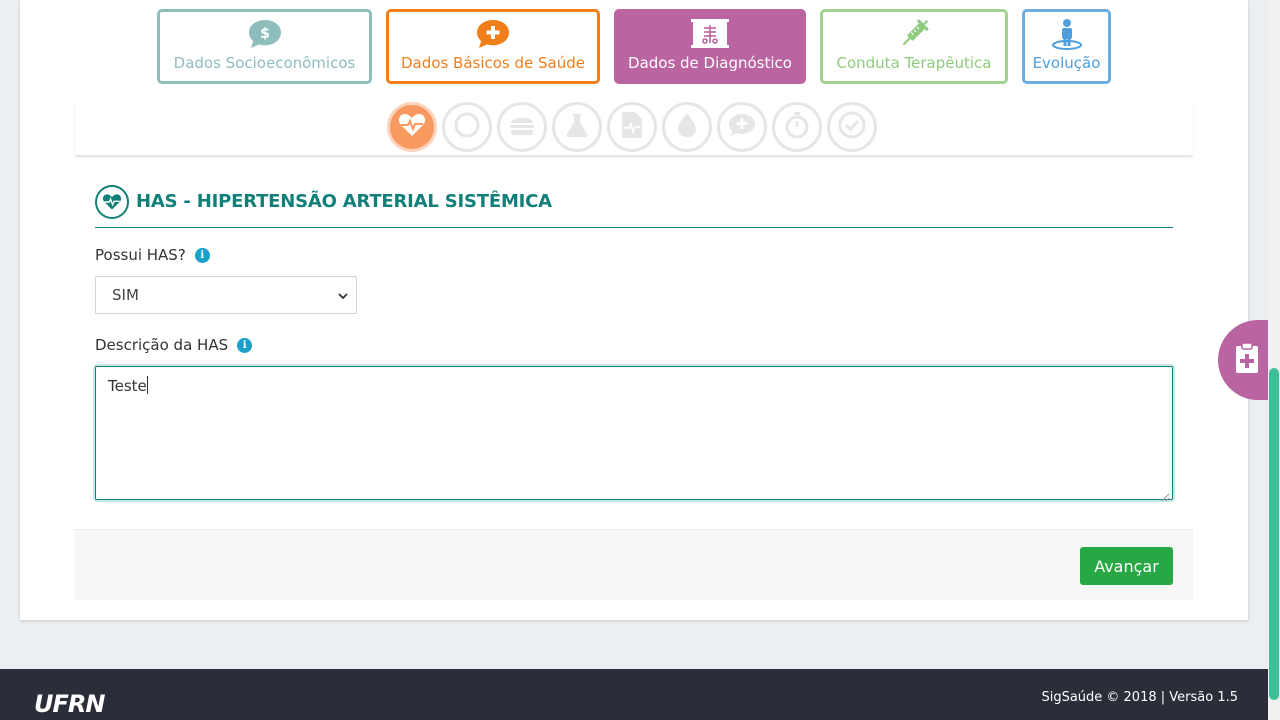 Image resolution: width=1280 pixels, height=720 pixels. What do you see at coordinates (914, 63) in the screenshot?
I see `tab-label: Conduta Terapêutica` at bounding box center [914, 63].